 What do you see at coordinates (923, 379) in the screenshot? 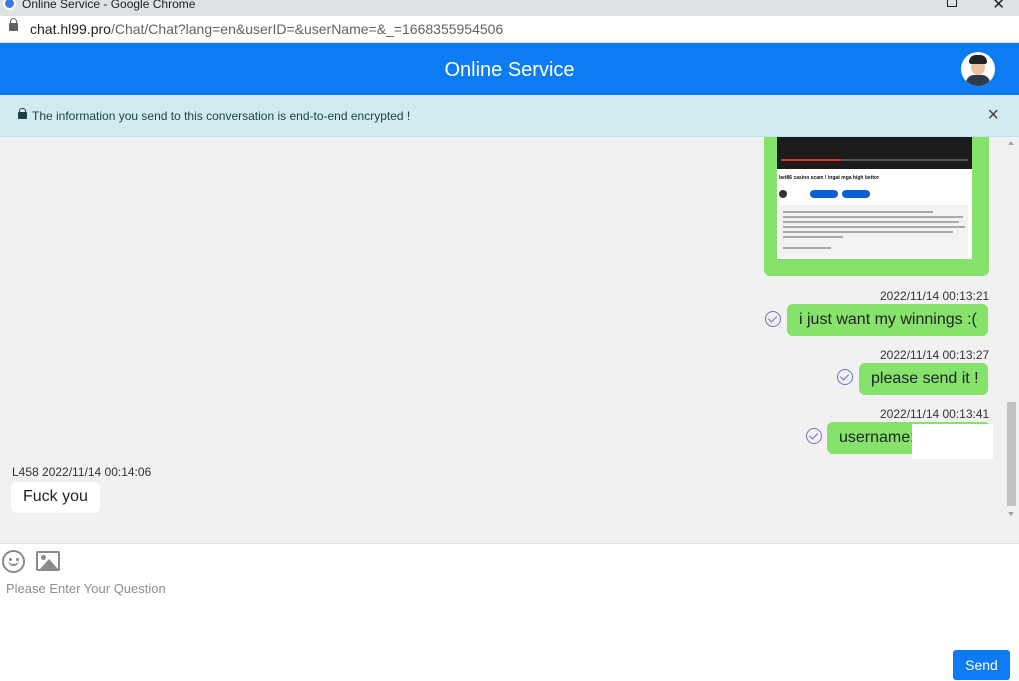
I see `outgoing-message: please send it !` at bounding box center [923, 379].